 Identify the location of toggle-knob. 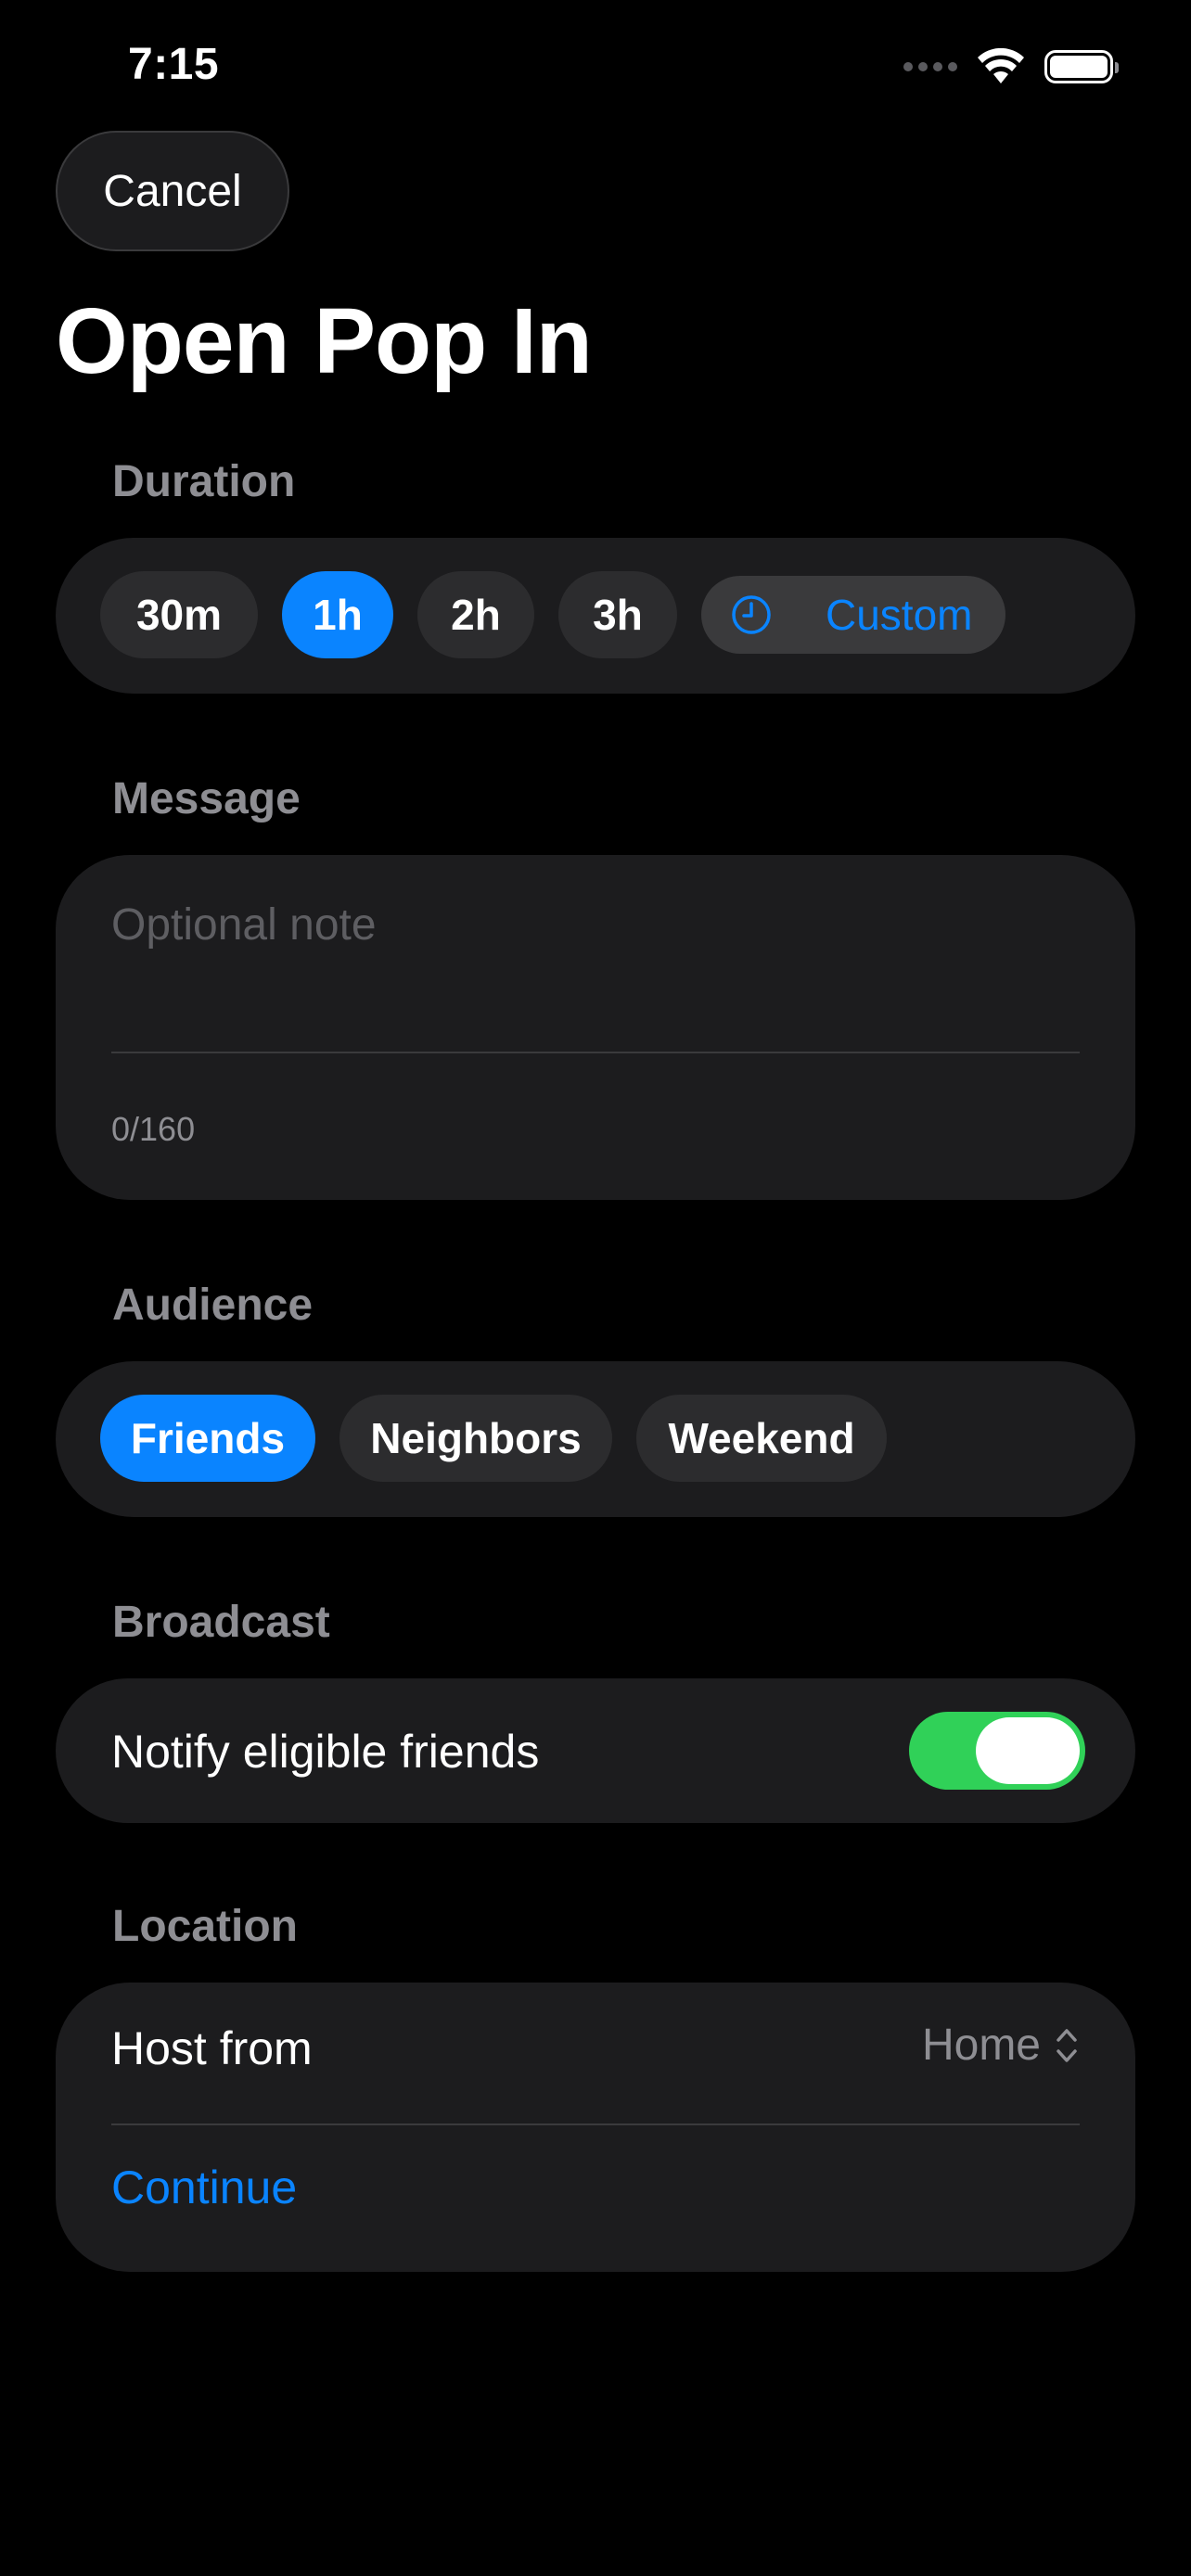
(1028, 1751).